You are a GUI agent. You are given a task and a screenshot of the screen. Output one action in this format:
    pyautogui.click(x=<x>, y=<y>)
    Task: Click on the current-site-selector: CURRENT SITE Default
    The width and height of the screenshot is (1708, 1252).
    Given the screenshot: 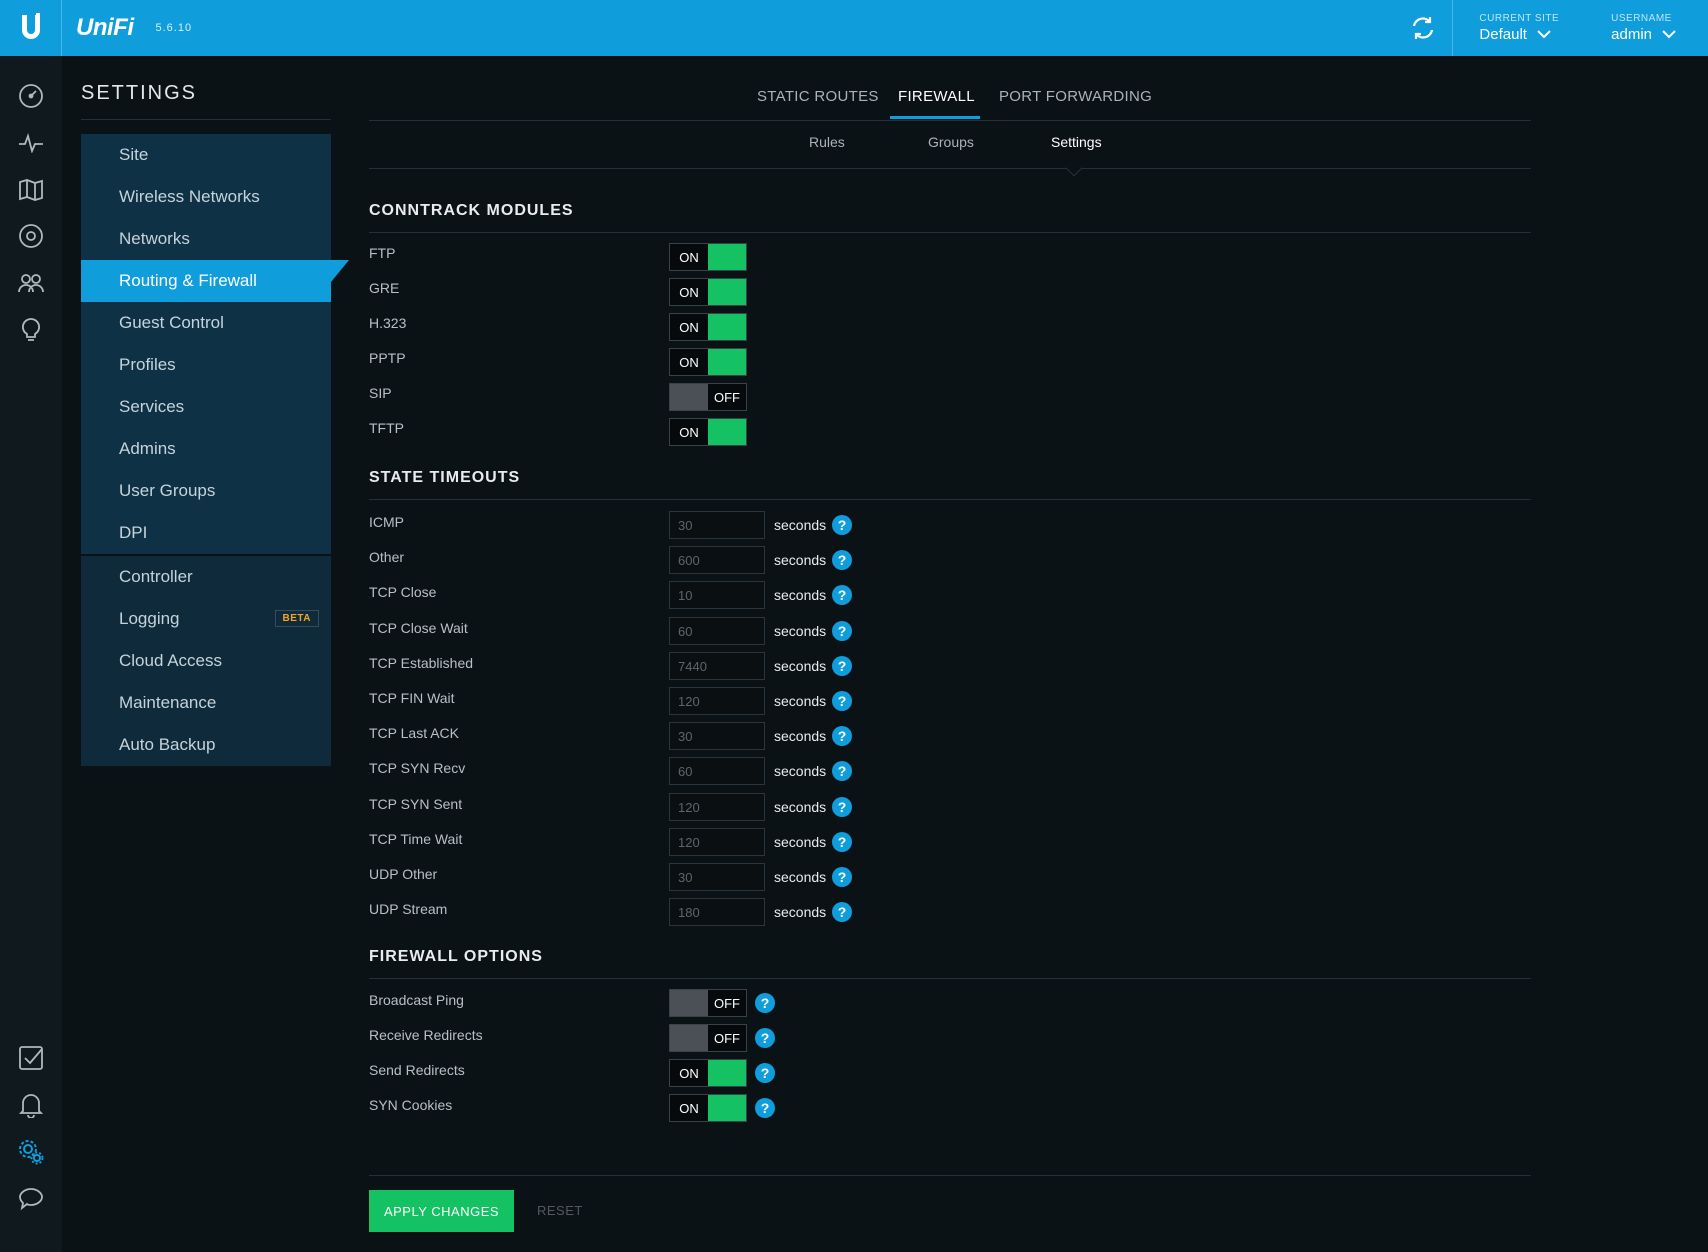 What is the action you would take?
    pyautogui.click(x=1519, y=28)
    